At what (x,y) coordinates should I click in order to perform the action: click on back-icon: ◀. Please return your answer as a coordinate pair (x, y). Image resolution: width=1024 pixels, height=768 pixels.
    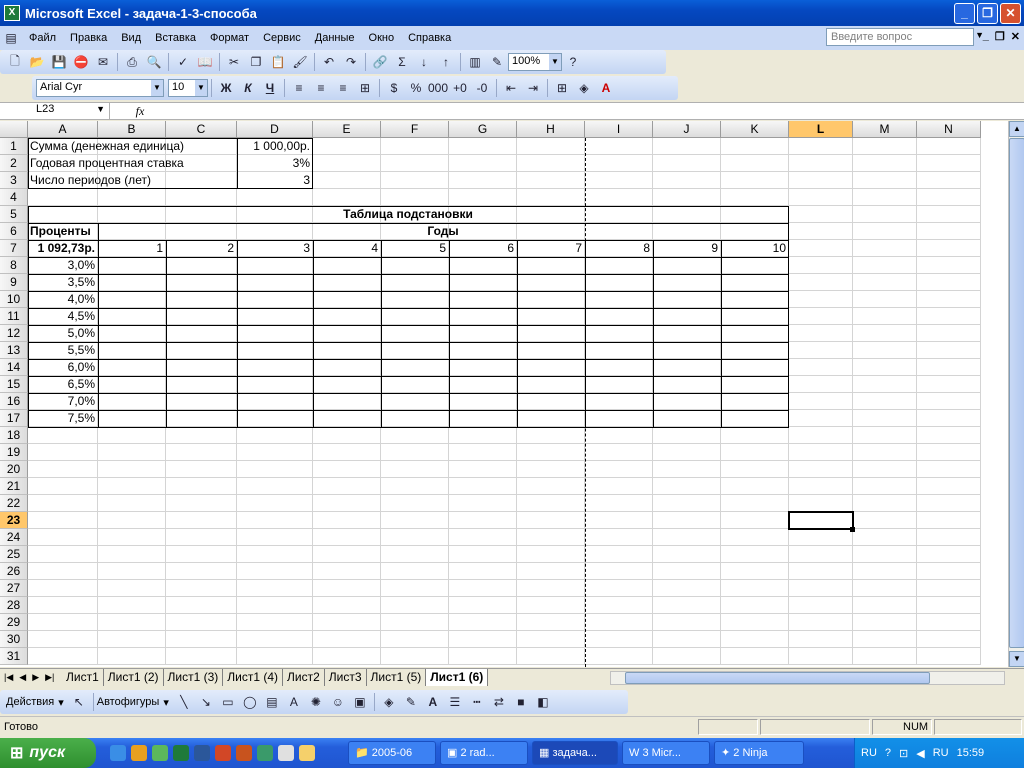
    Looking at the image, I should click on (920, 753).